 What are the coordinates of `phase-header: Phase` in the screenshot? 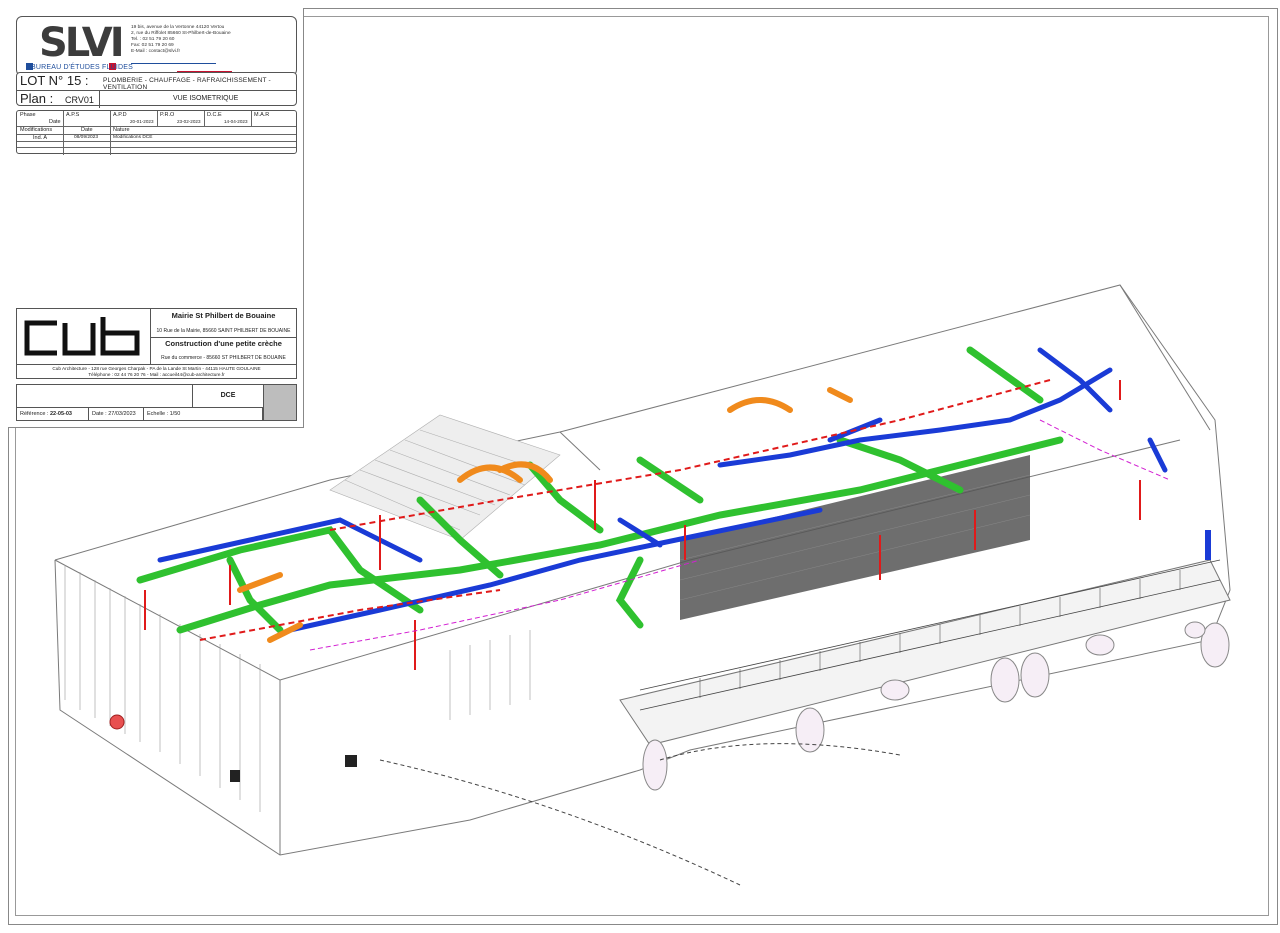 It's located at (28, 115).